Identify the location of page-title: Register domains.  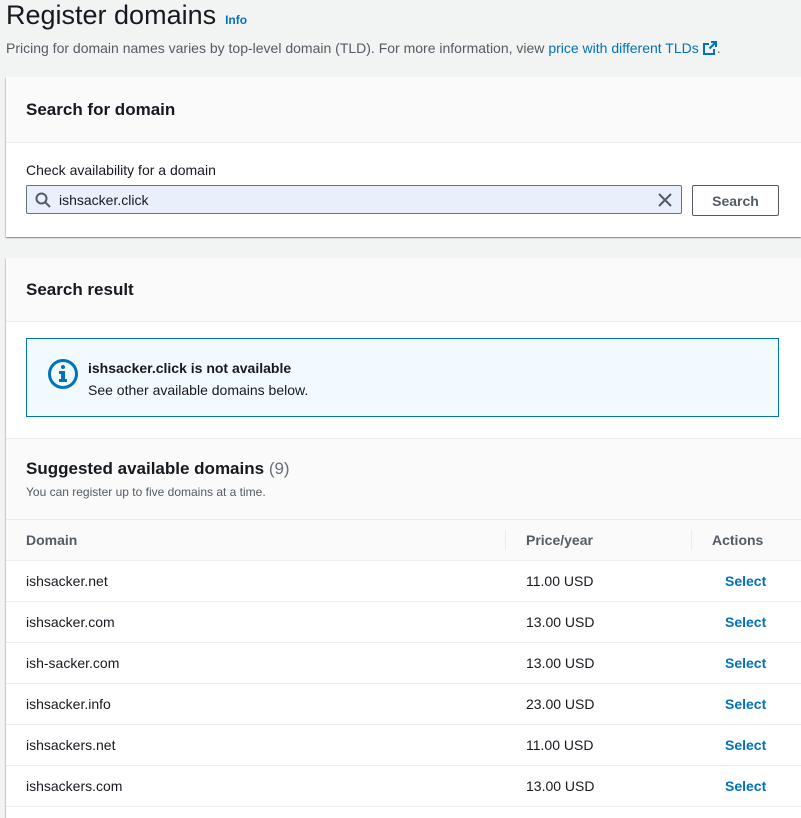
(111, 15).